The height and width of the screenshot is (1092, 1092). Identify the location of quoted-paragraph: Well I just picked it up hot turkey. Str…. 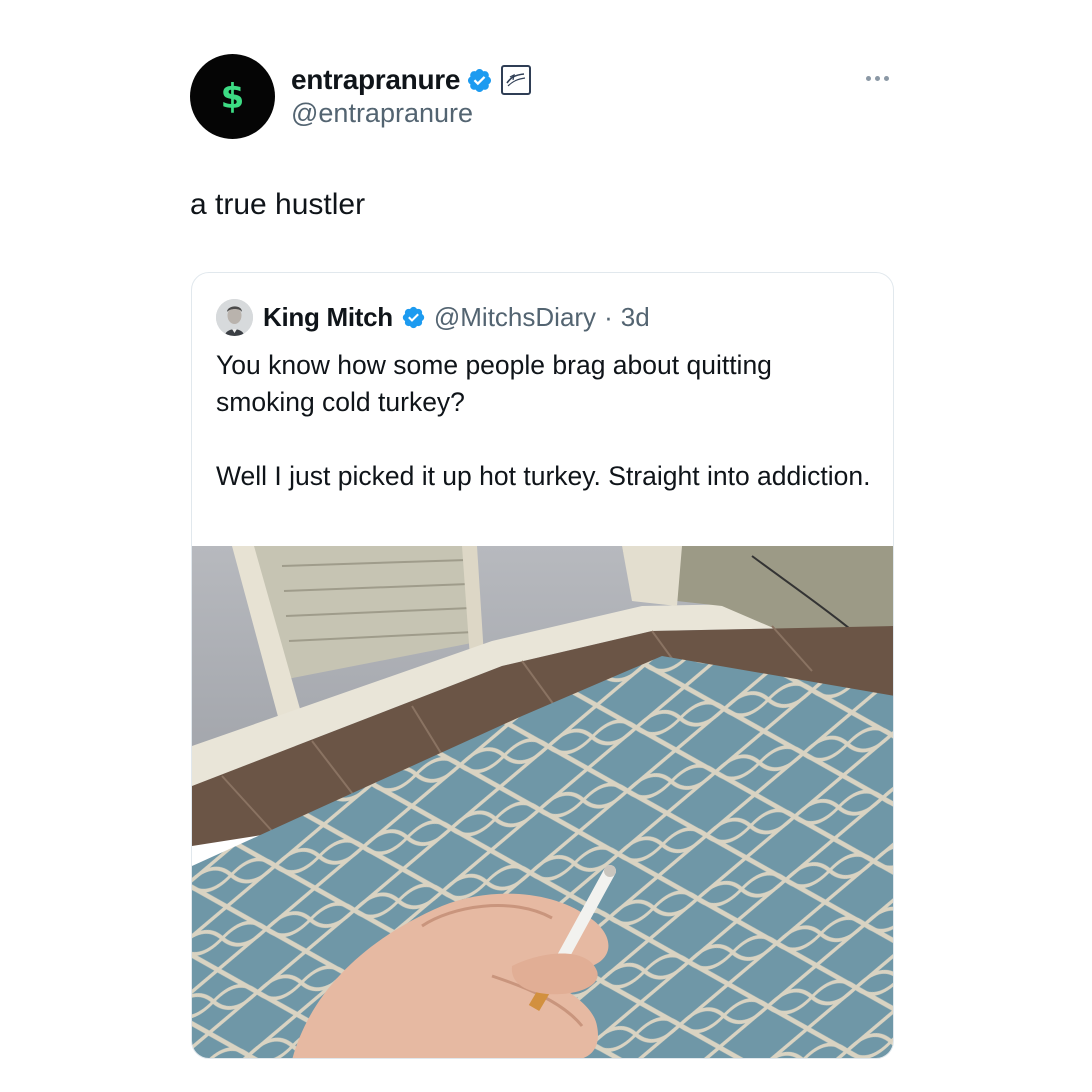
(543, 476).